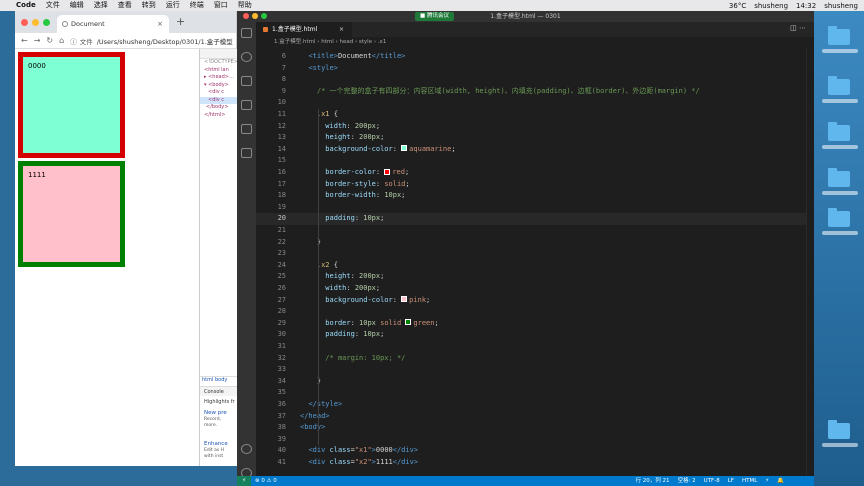 The width and height of the screenshot is (864, 486). What do you see at coordinates (180, 21) in the screenshot?
I see `new-tab-button: +` at bounding box center [180, 21].